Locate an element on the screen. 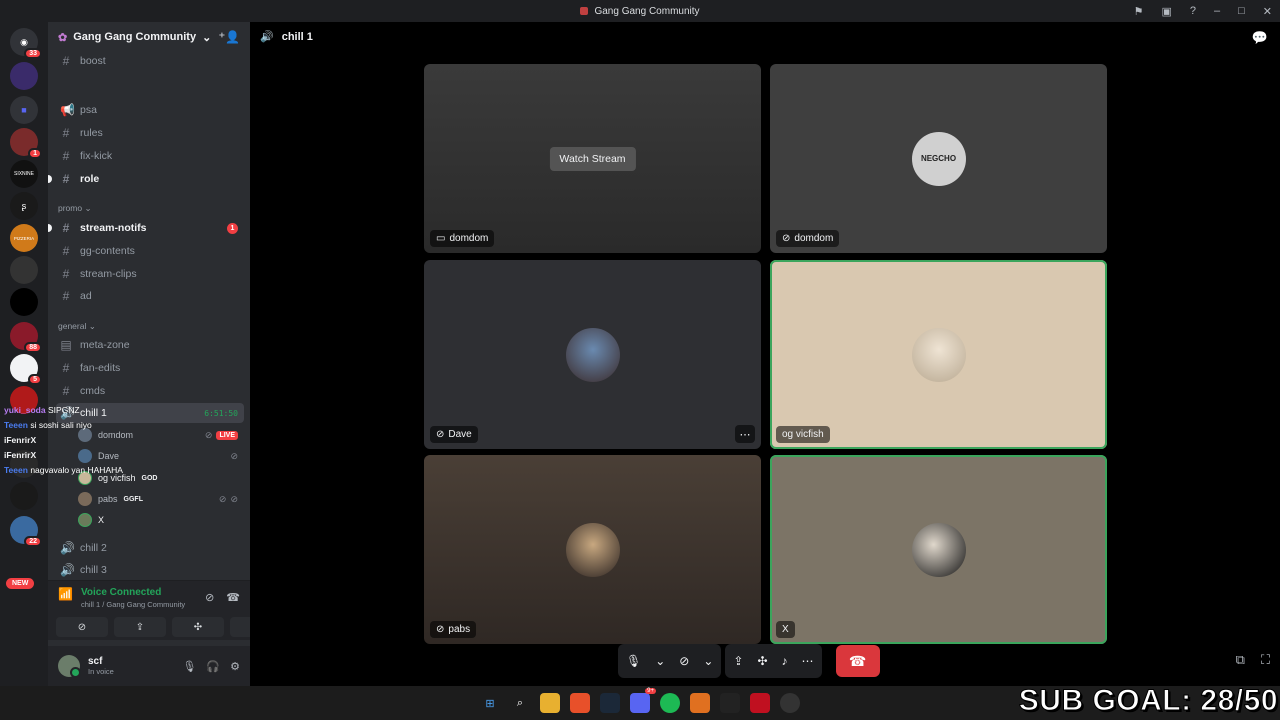 The height and width of the screenshot is (720, 1280). folder-icon: ■ is located at coordinates (24, 110).